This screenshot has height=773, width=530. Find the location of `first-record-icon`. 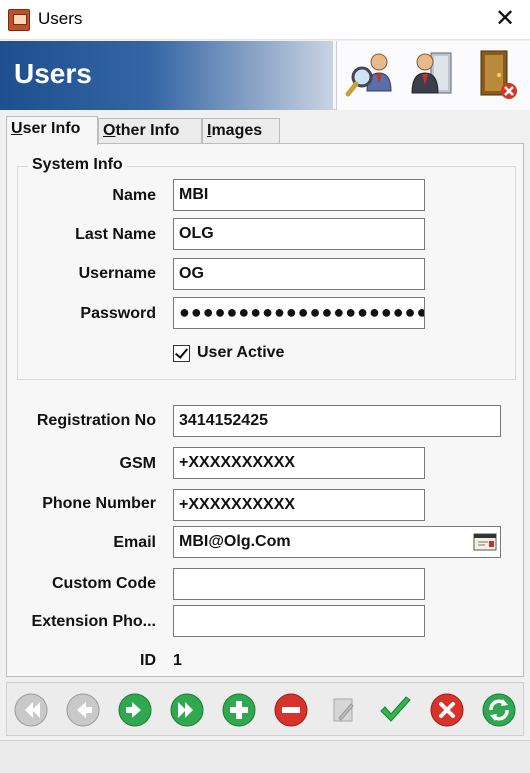

first-record-icon is located at coordinates (31, 710).